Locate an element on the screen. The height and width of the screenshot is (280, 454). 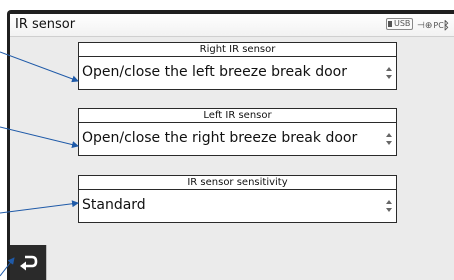
setting-label: Right IR sensor is located at coordinates (237, 49).